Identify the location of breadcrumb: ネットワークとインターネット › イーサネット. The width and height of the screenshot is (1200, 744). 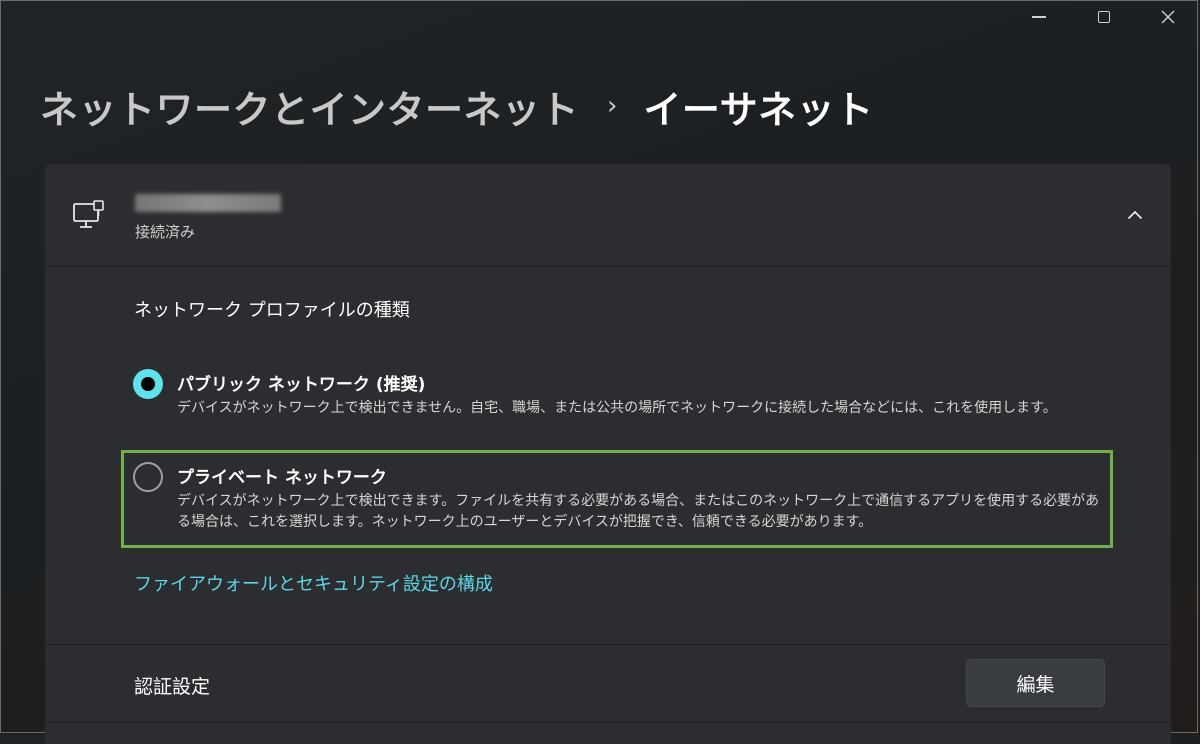
(457, 106).